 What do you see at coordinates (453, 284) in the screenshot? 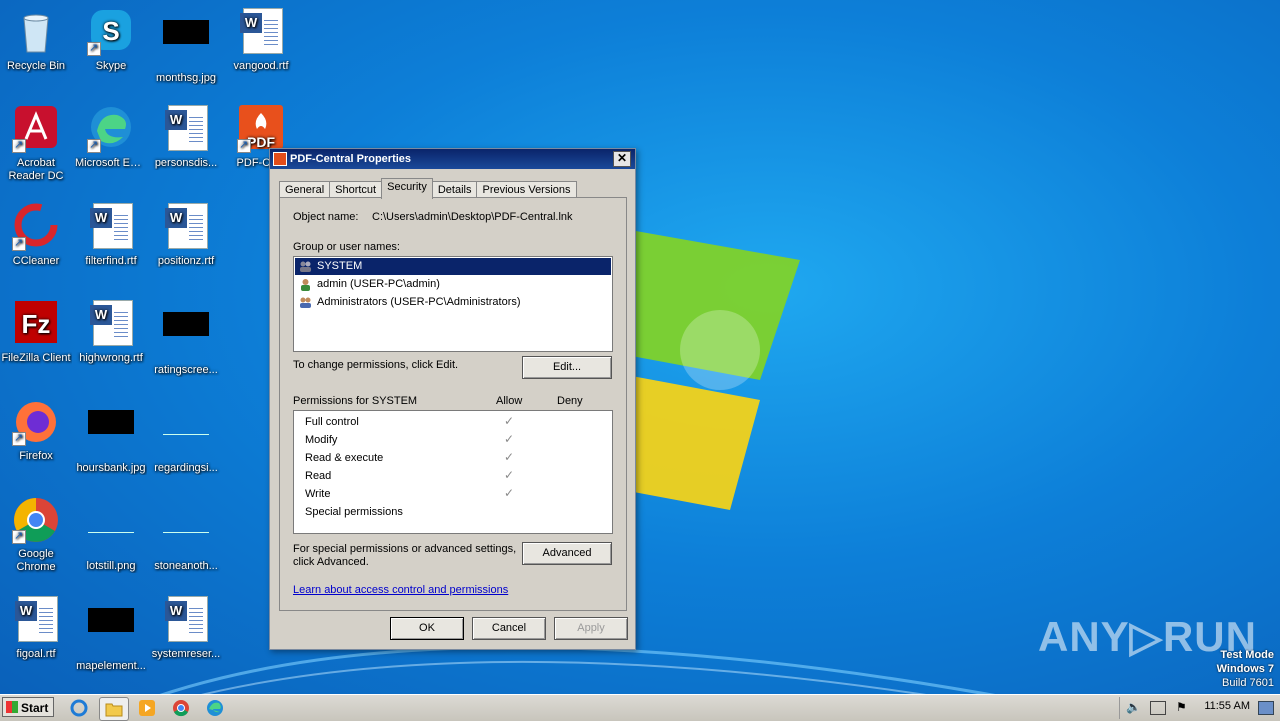
I see `group-item-admin: admin (USER-PC\admin)` at bounding box center [453, 284].